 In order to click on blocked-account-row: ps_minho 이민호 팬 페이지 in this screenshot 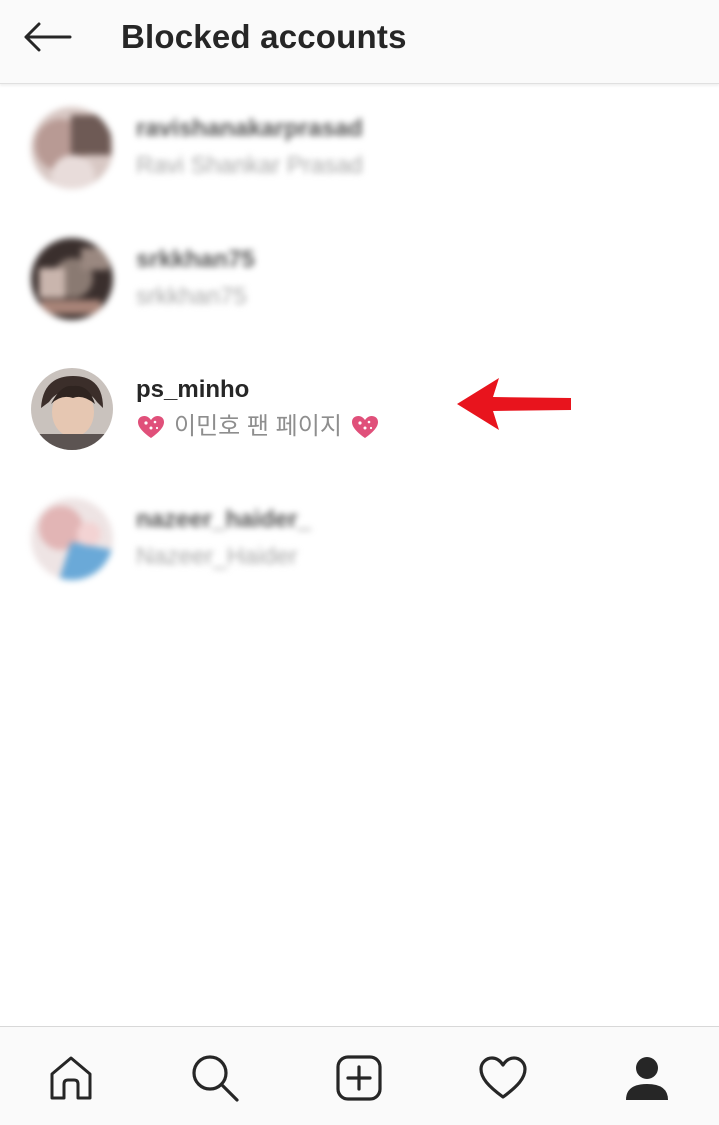, I will do `click(359, 428)`.